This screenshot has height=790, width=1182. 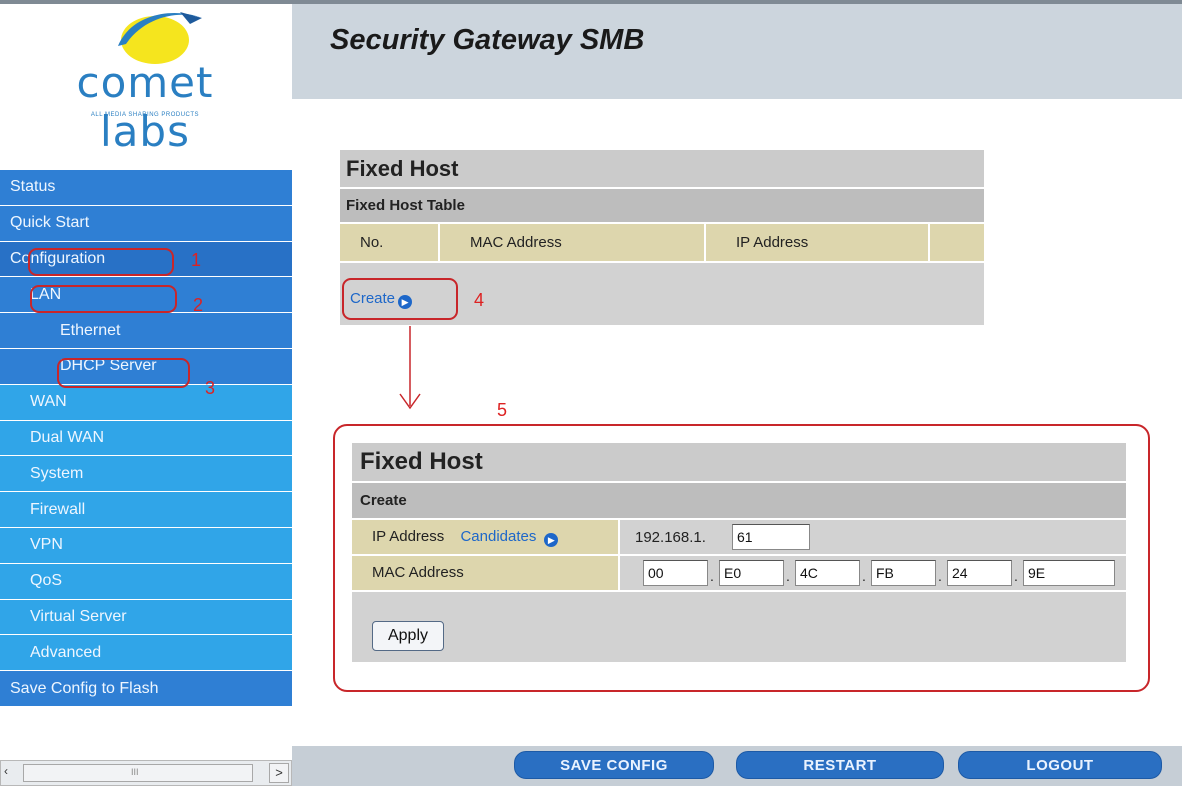 I want to click on apply-button: Apply, so click(x=408, y=636).